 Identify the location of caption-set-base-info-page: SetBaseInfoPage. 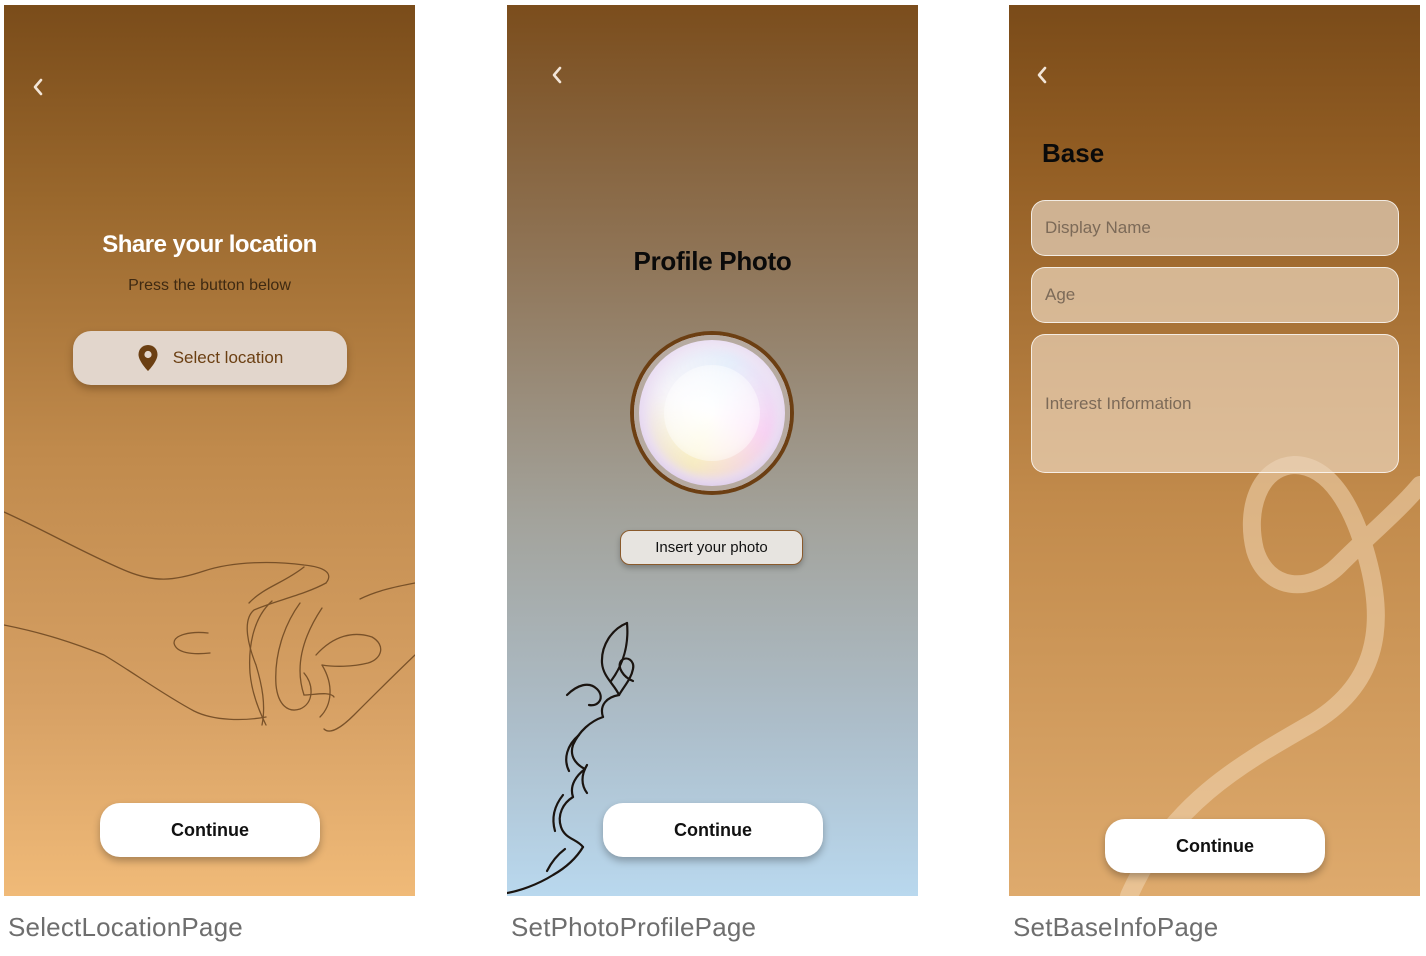
(1116, 927).